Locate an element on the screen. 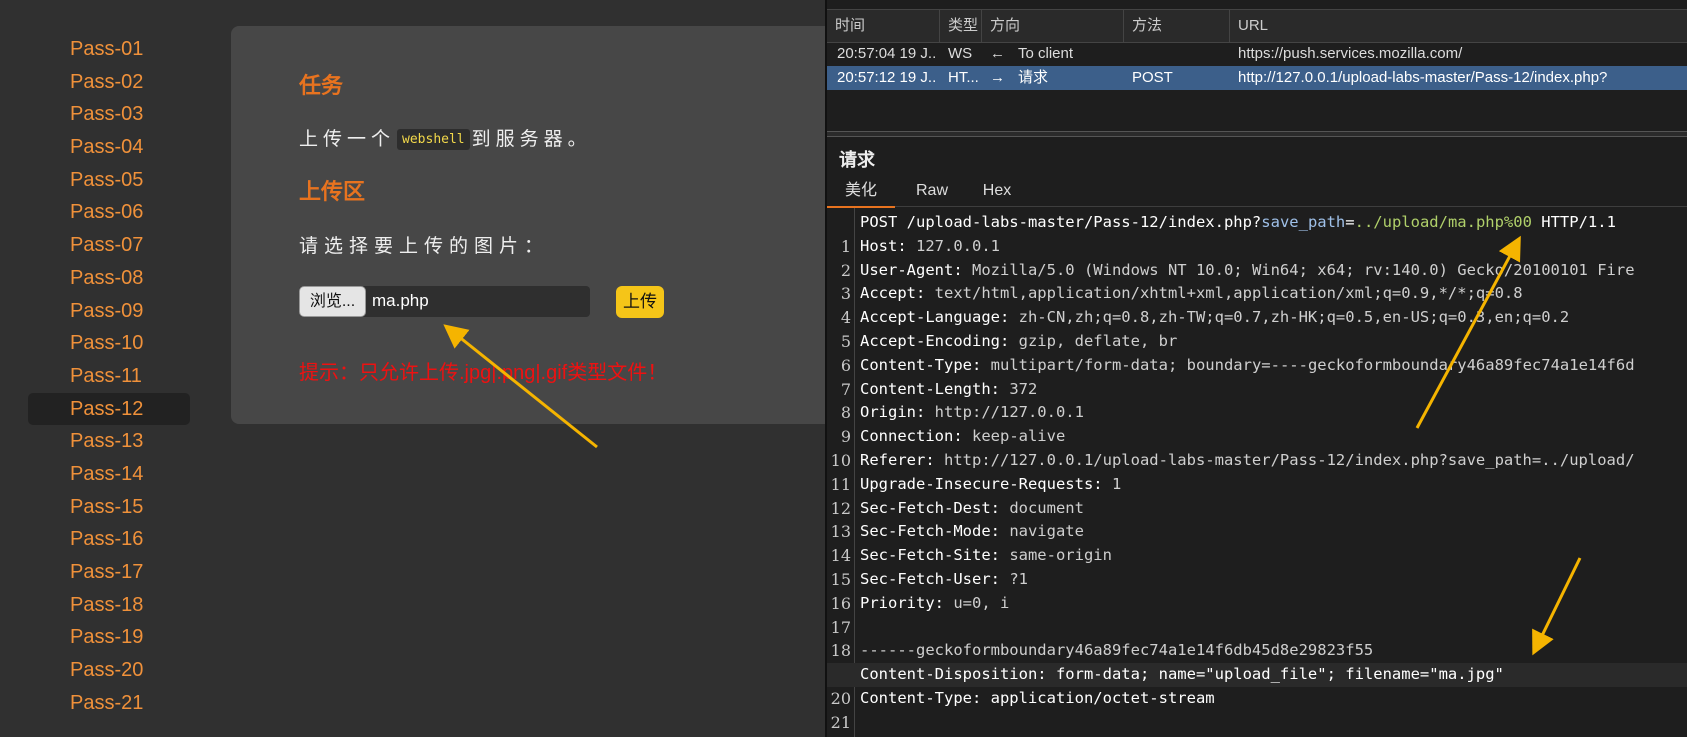  code-line: 10 Connection: keep-alive is located at coordinates (1257, 447).